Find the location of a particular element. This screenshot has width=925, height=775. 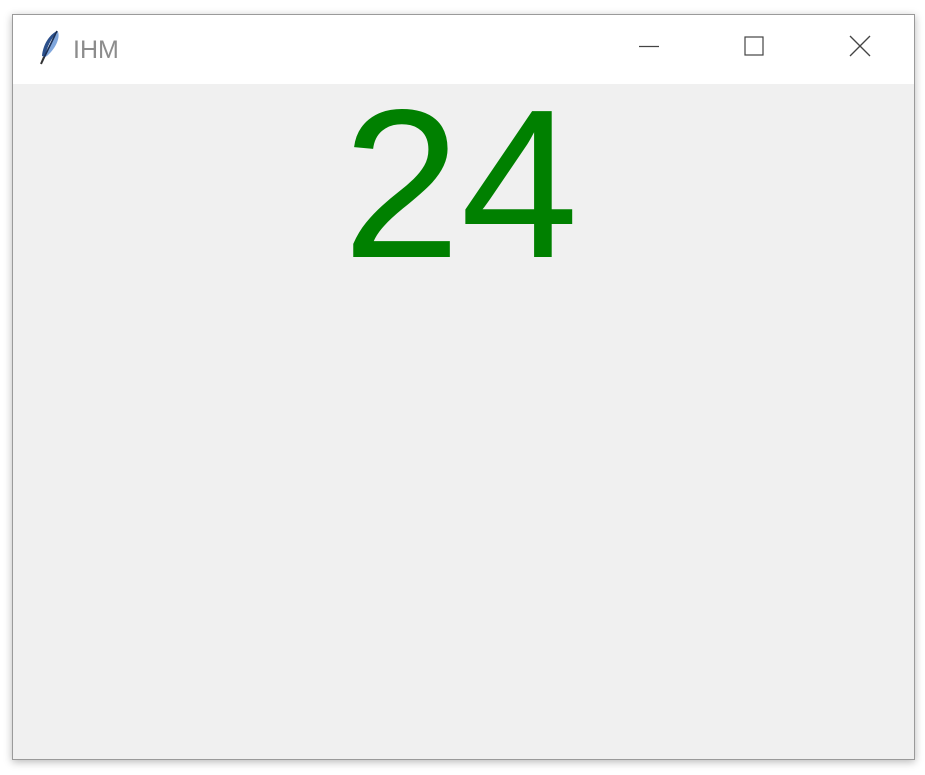

minimize-button is located at coordinates (649, 48).